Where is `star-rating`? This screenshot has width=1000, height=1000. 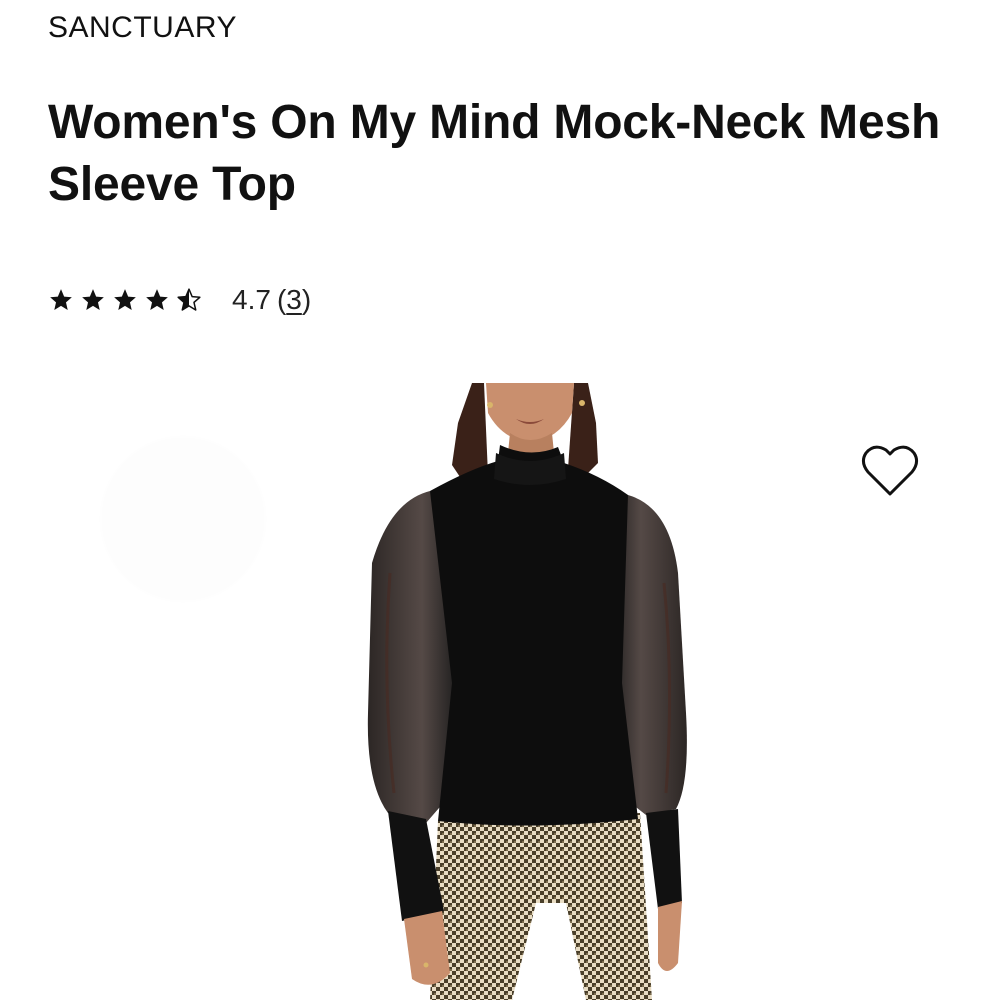
star-rating is located at coordinates (125, 300).